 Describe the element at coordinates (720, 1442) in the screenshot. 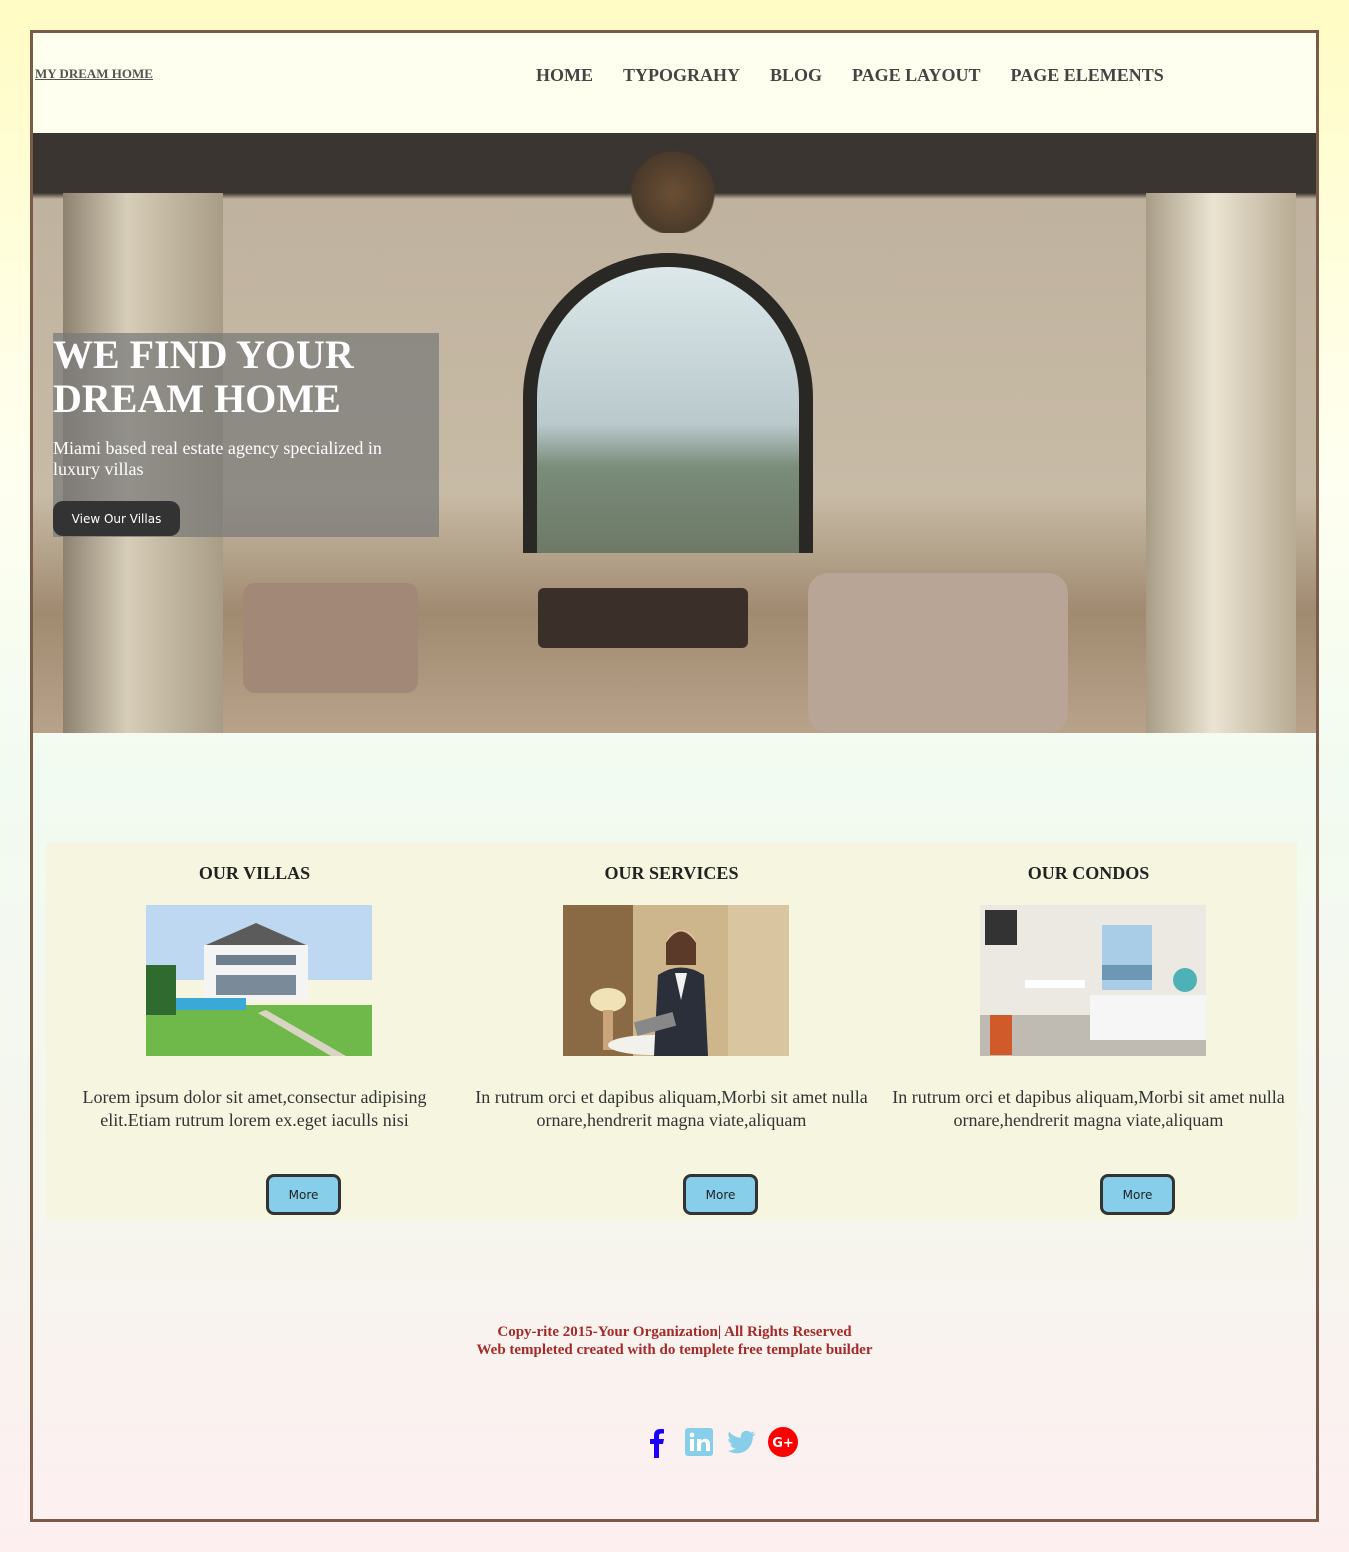

I see `social-links: G+` at that location.